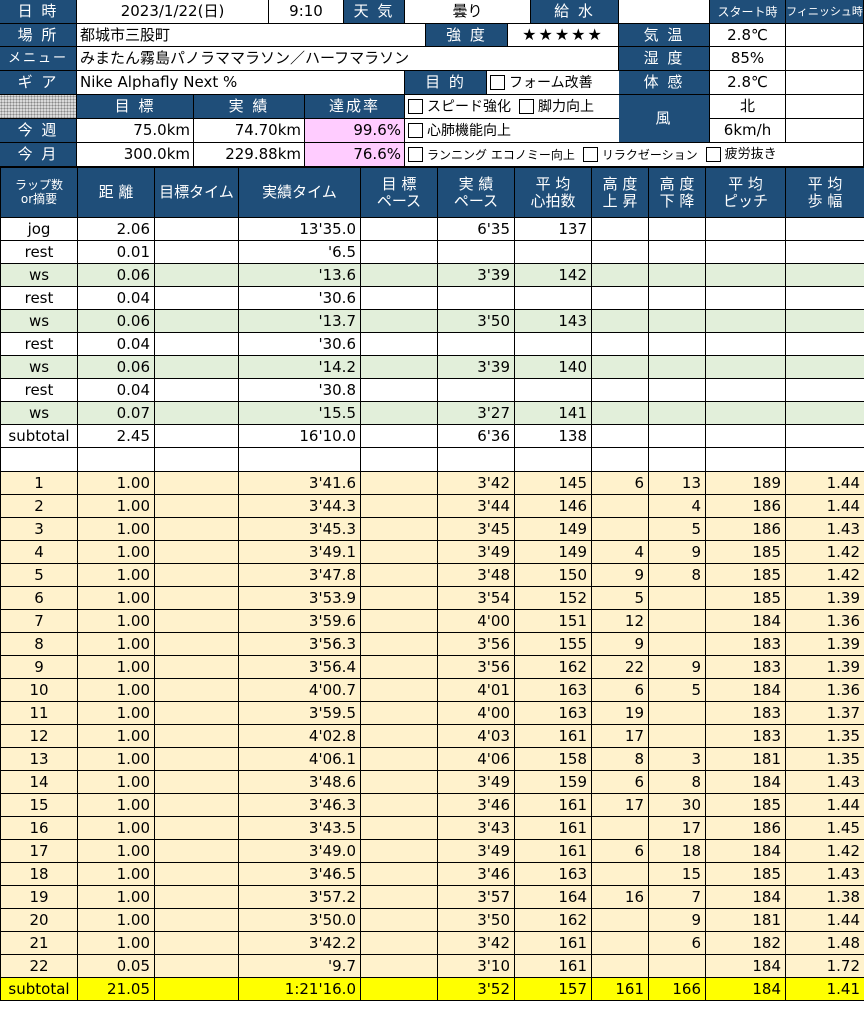 The image size is (864, 1024). What do you see at coordinates (299, 920) in the screenshot?
I see `table-cell: 3'50.0` at bounding box center [299, 920].